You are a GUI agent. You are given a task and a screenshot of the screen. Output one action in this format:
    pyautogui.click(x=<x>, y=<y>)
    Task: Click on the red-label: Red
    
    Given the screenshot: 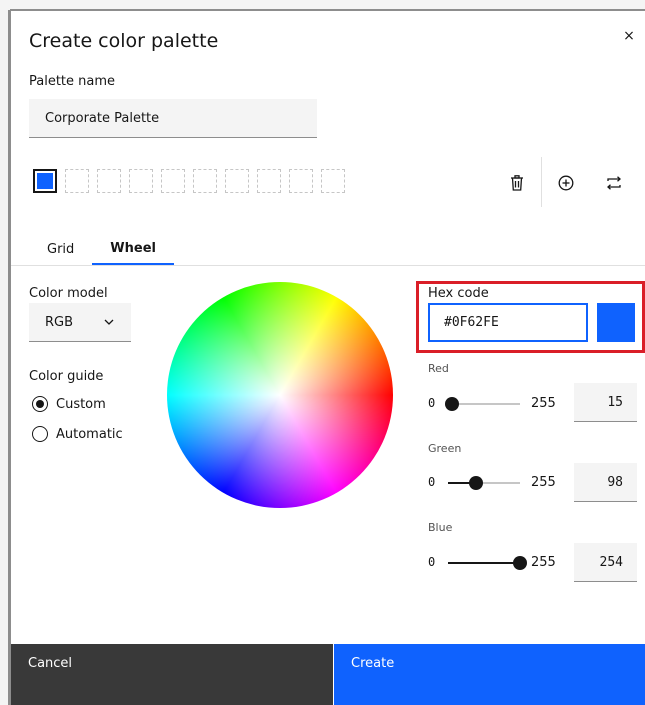 What is the action you would take?
    pyautogui.click(x=438, y=368)
    